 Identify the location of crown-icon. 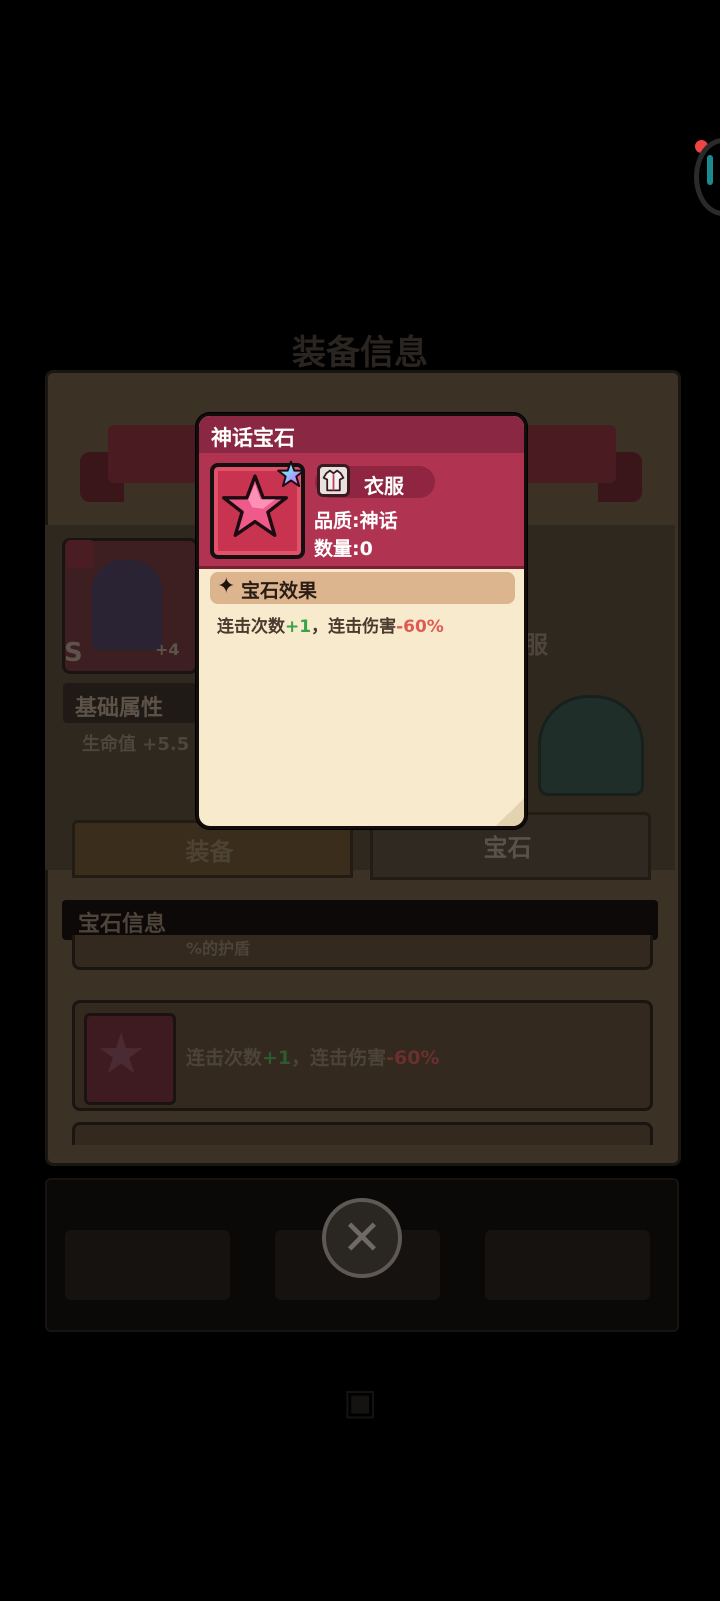
(80, 554).